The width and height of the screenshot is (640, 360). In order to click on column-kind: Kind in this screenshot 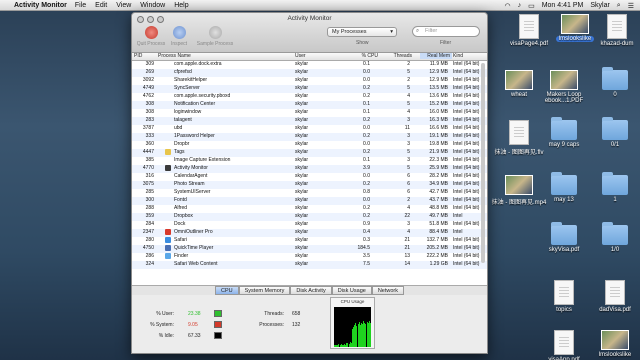, I will do `click(458, 56)`.